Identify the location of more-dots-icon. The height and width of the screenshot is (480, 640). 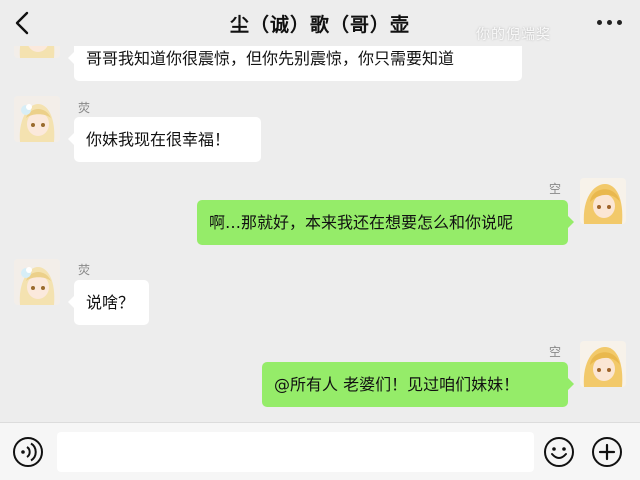
(609, 22).